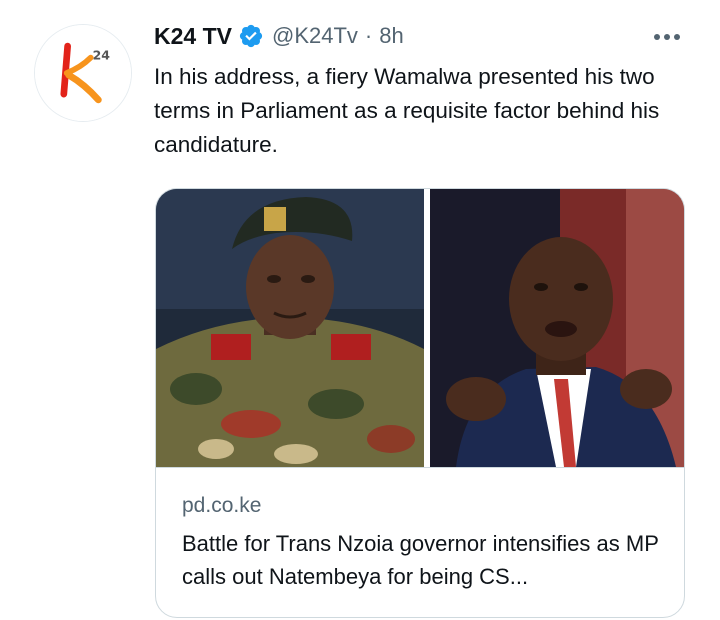 The height and width of the screenshot is (620, 720). What do you see at coordinates (222, 505) in the screenshot?
I see `card-domain: pd.co.ke` at bounding box center [222, 505].